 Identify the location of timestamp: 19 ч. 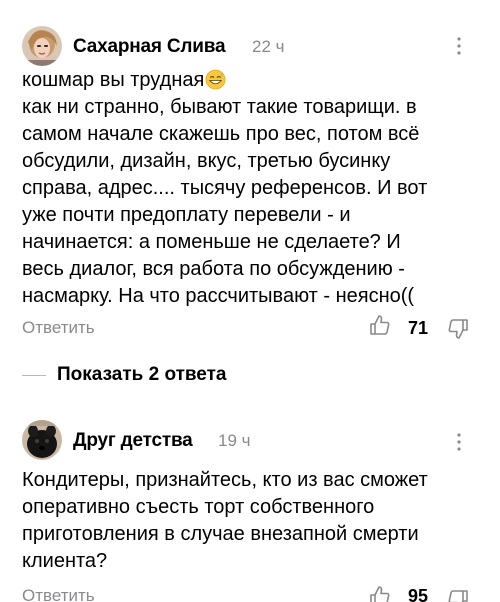
(234, 440).